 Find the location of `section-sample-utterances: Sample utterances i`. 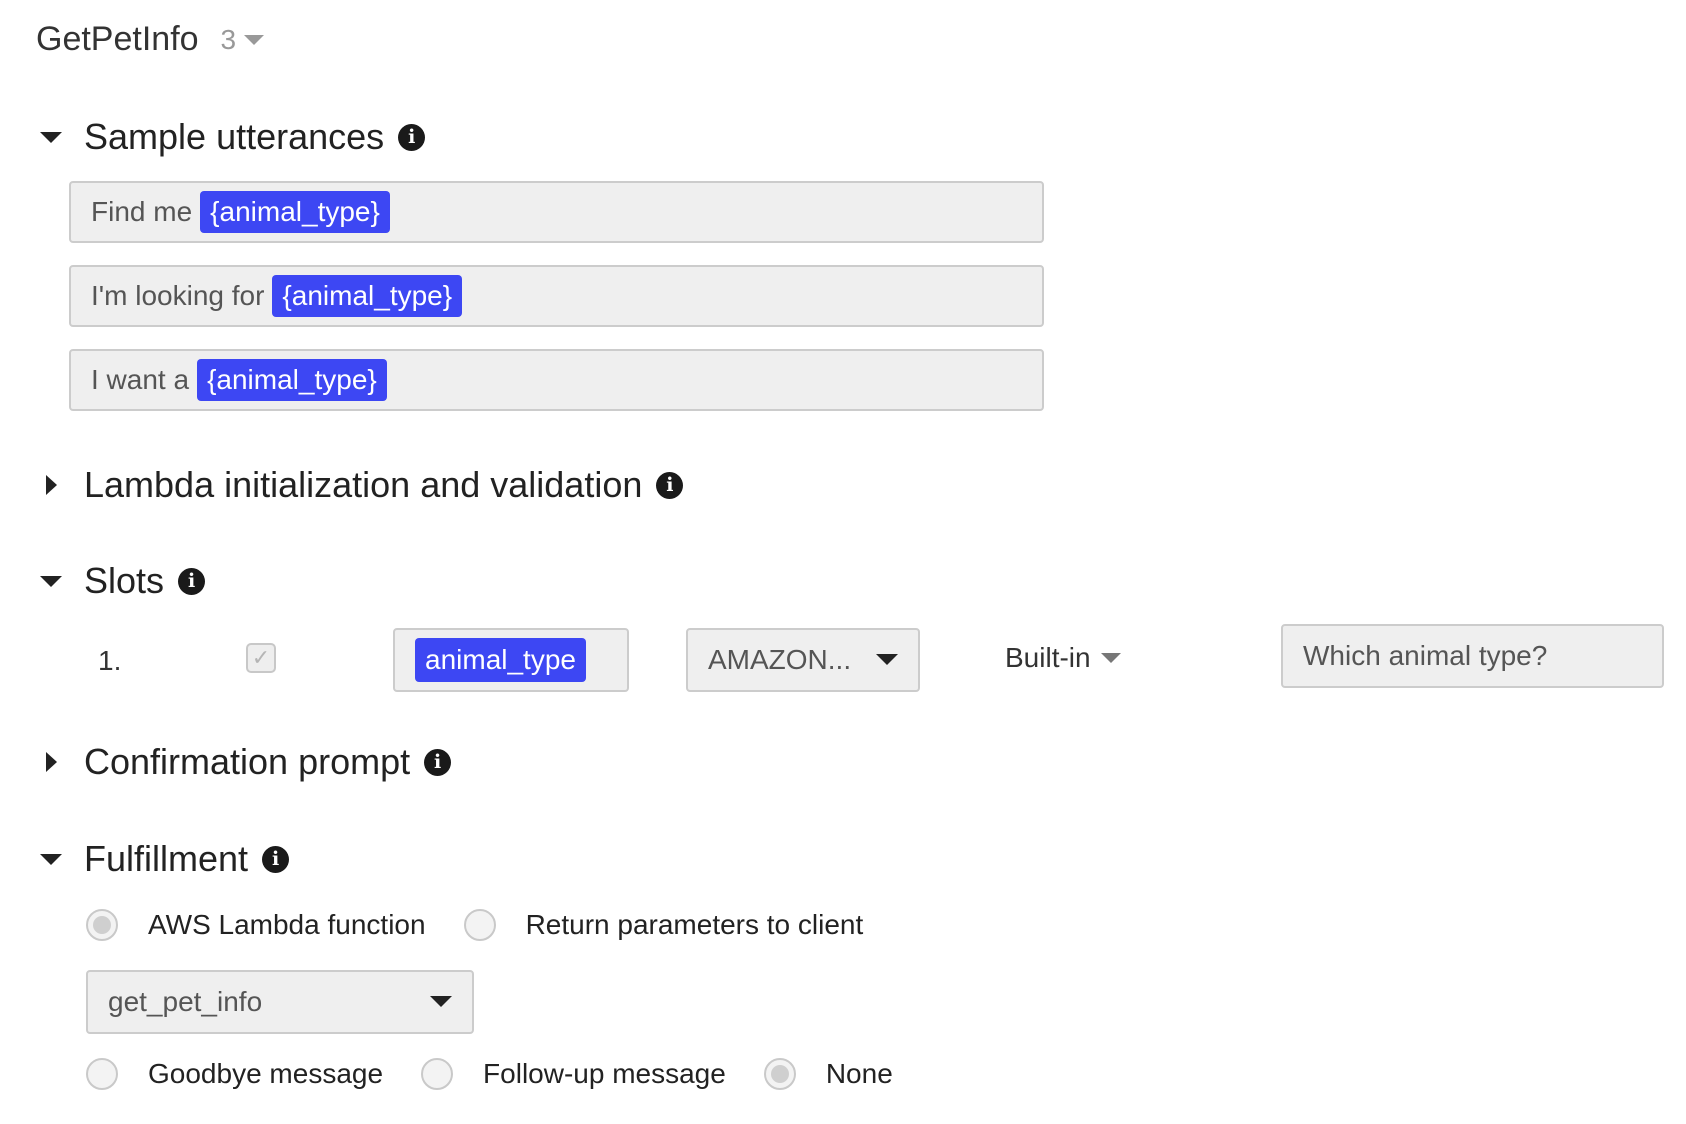

section-sample-utterances: Sample utterances i is located at coordinates (233, 137).